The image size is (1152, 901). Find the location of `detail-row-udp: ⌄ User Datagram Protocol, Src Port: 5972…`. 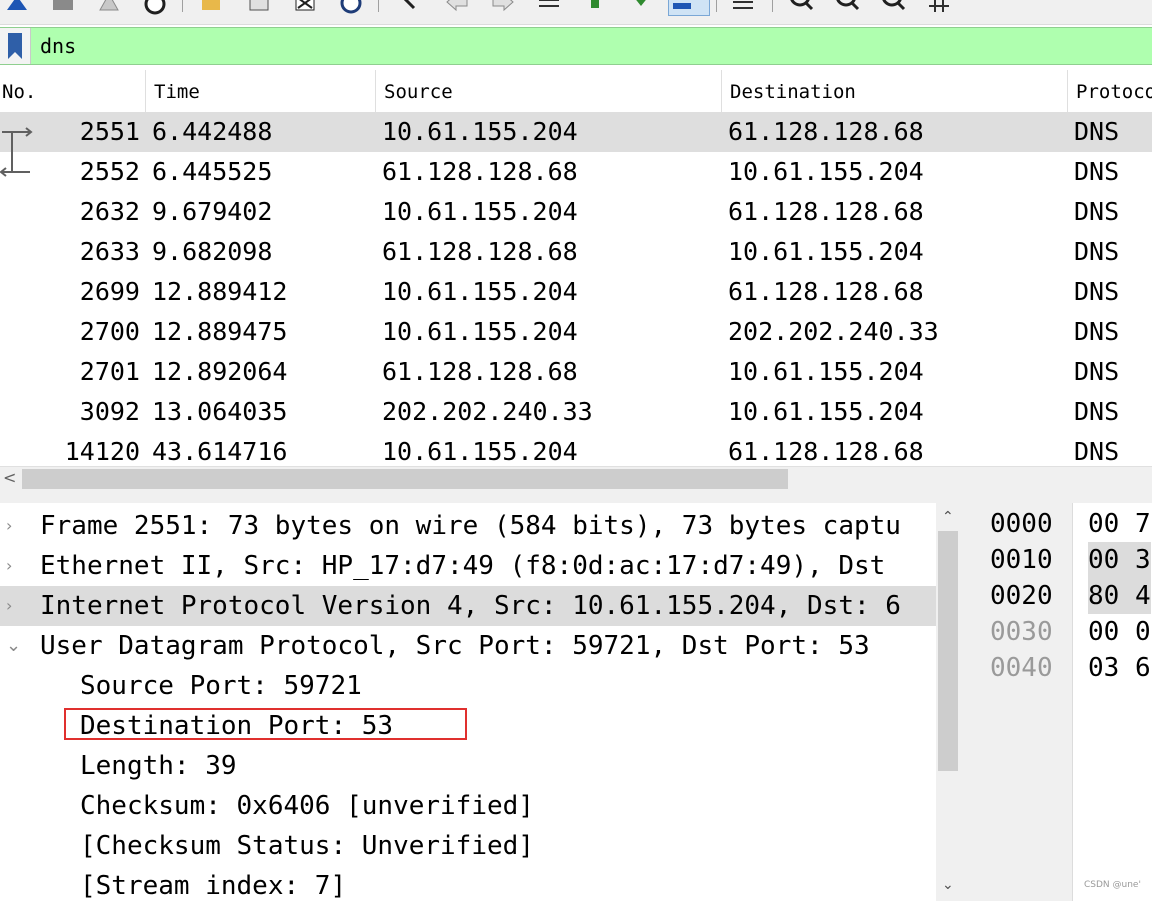

detail-row-udp: ⌄ User Datagram Protocol, Src Port: 5972… is located at coordinates (468, 646).